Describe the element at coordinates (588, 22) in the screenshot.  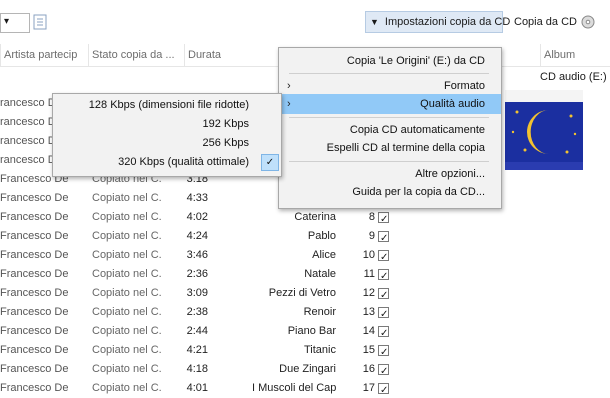
I see `cd-icon` at that location.